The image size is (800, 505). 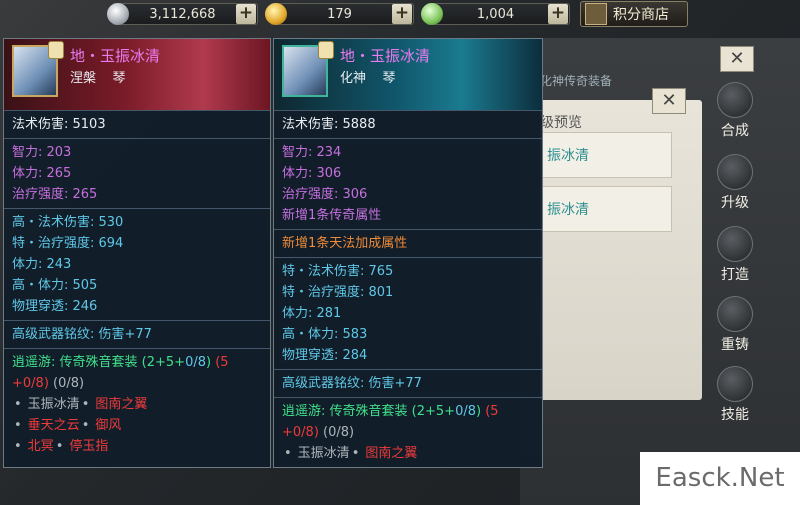 I want to click on adv-stat-line: 特・法术伤害: 765, so click(x=338, y=271).